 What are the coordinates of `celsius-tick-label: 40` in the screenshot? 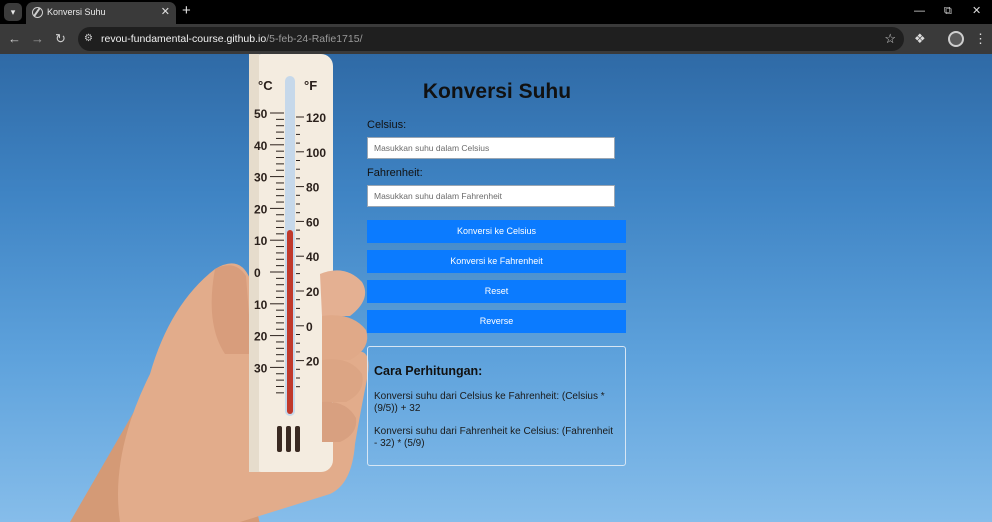 It's located at (261, 146).